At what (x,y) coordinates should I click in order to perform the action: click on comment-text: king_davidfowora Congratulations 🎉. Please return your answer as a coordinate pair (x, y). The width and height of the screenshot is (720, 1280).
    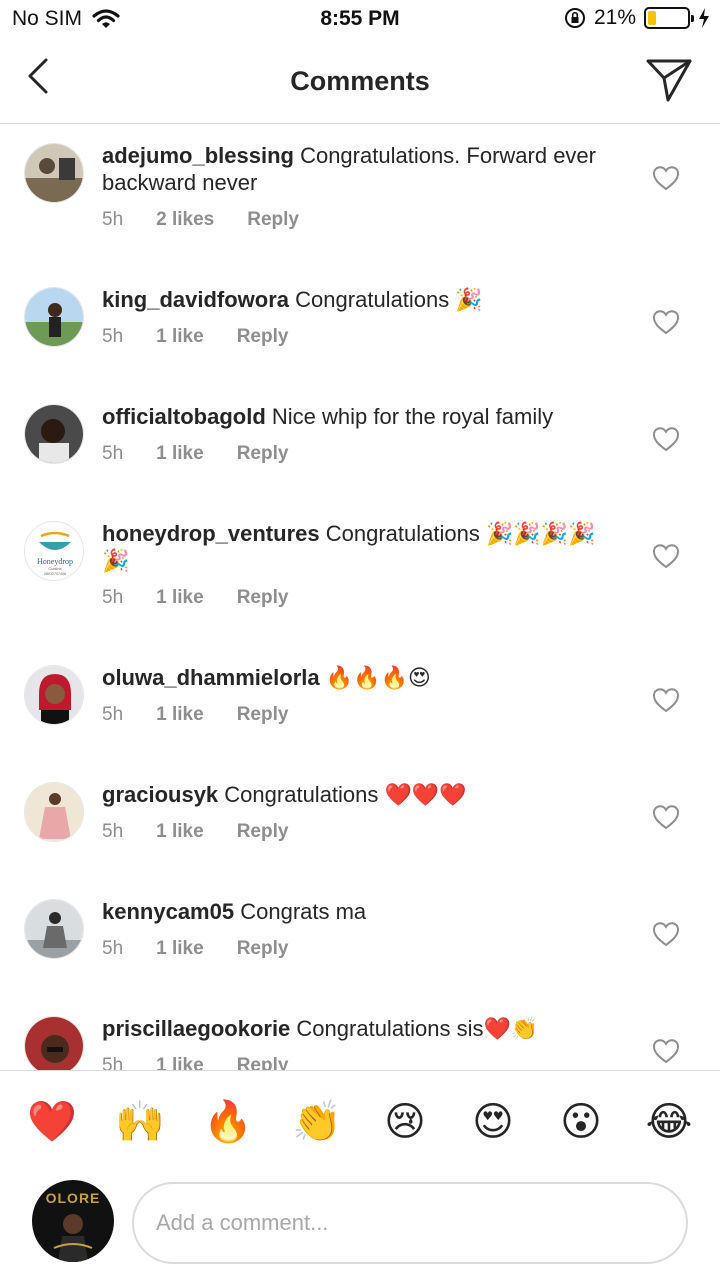
    Looking at the image, I should click on (352, 299).